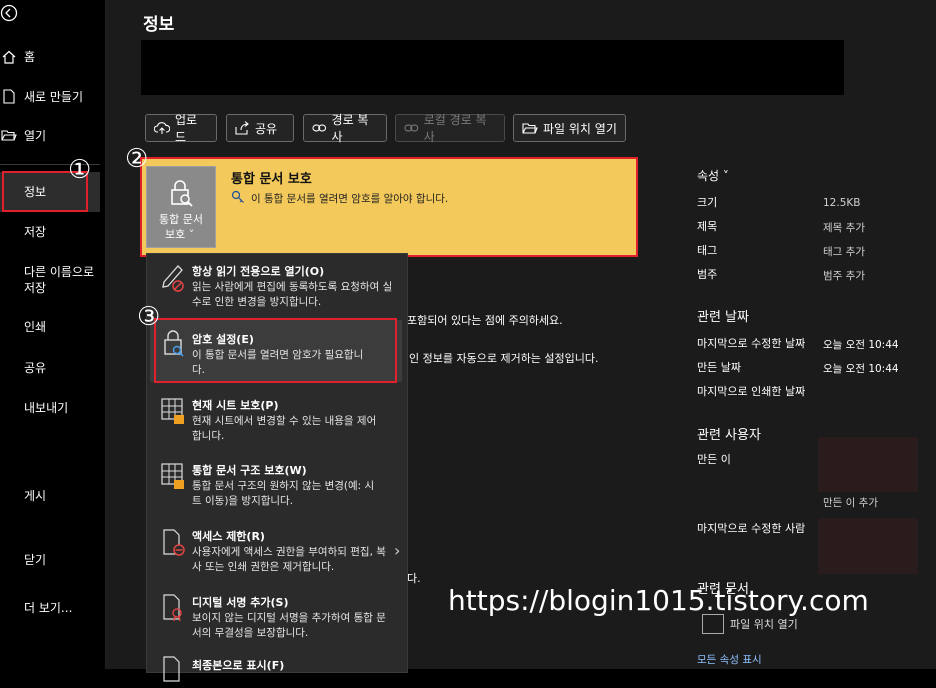  What do you see at coordinates (173, 542) in the screenshot?
I see `restrict-access-icon` at bounding box center [173, 542].